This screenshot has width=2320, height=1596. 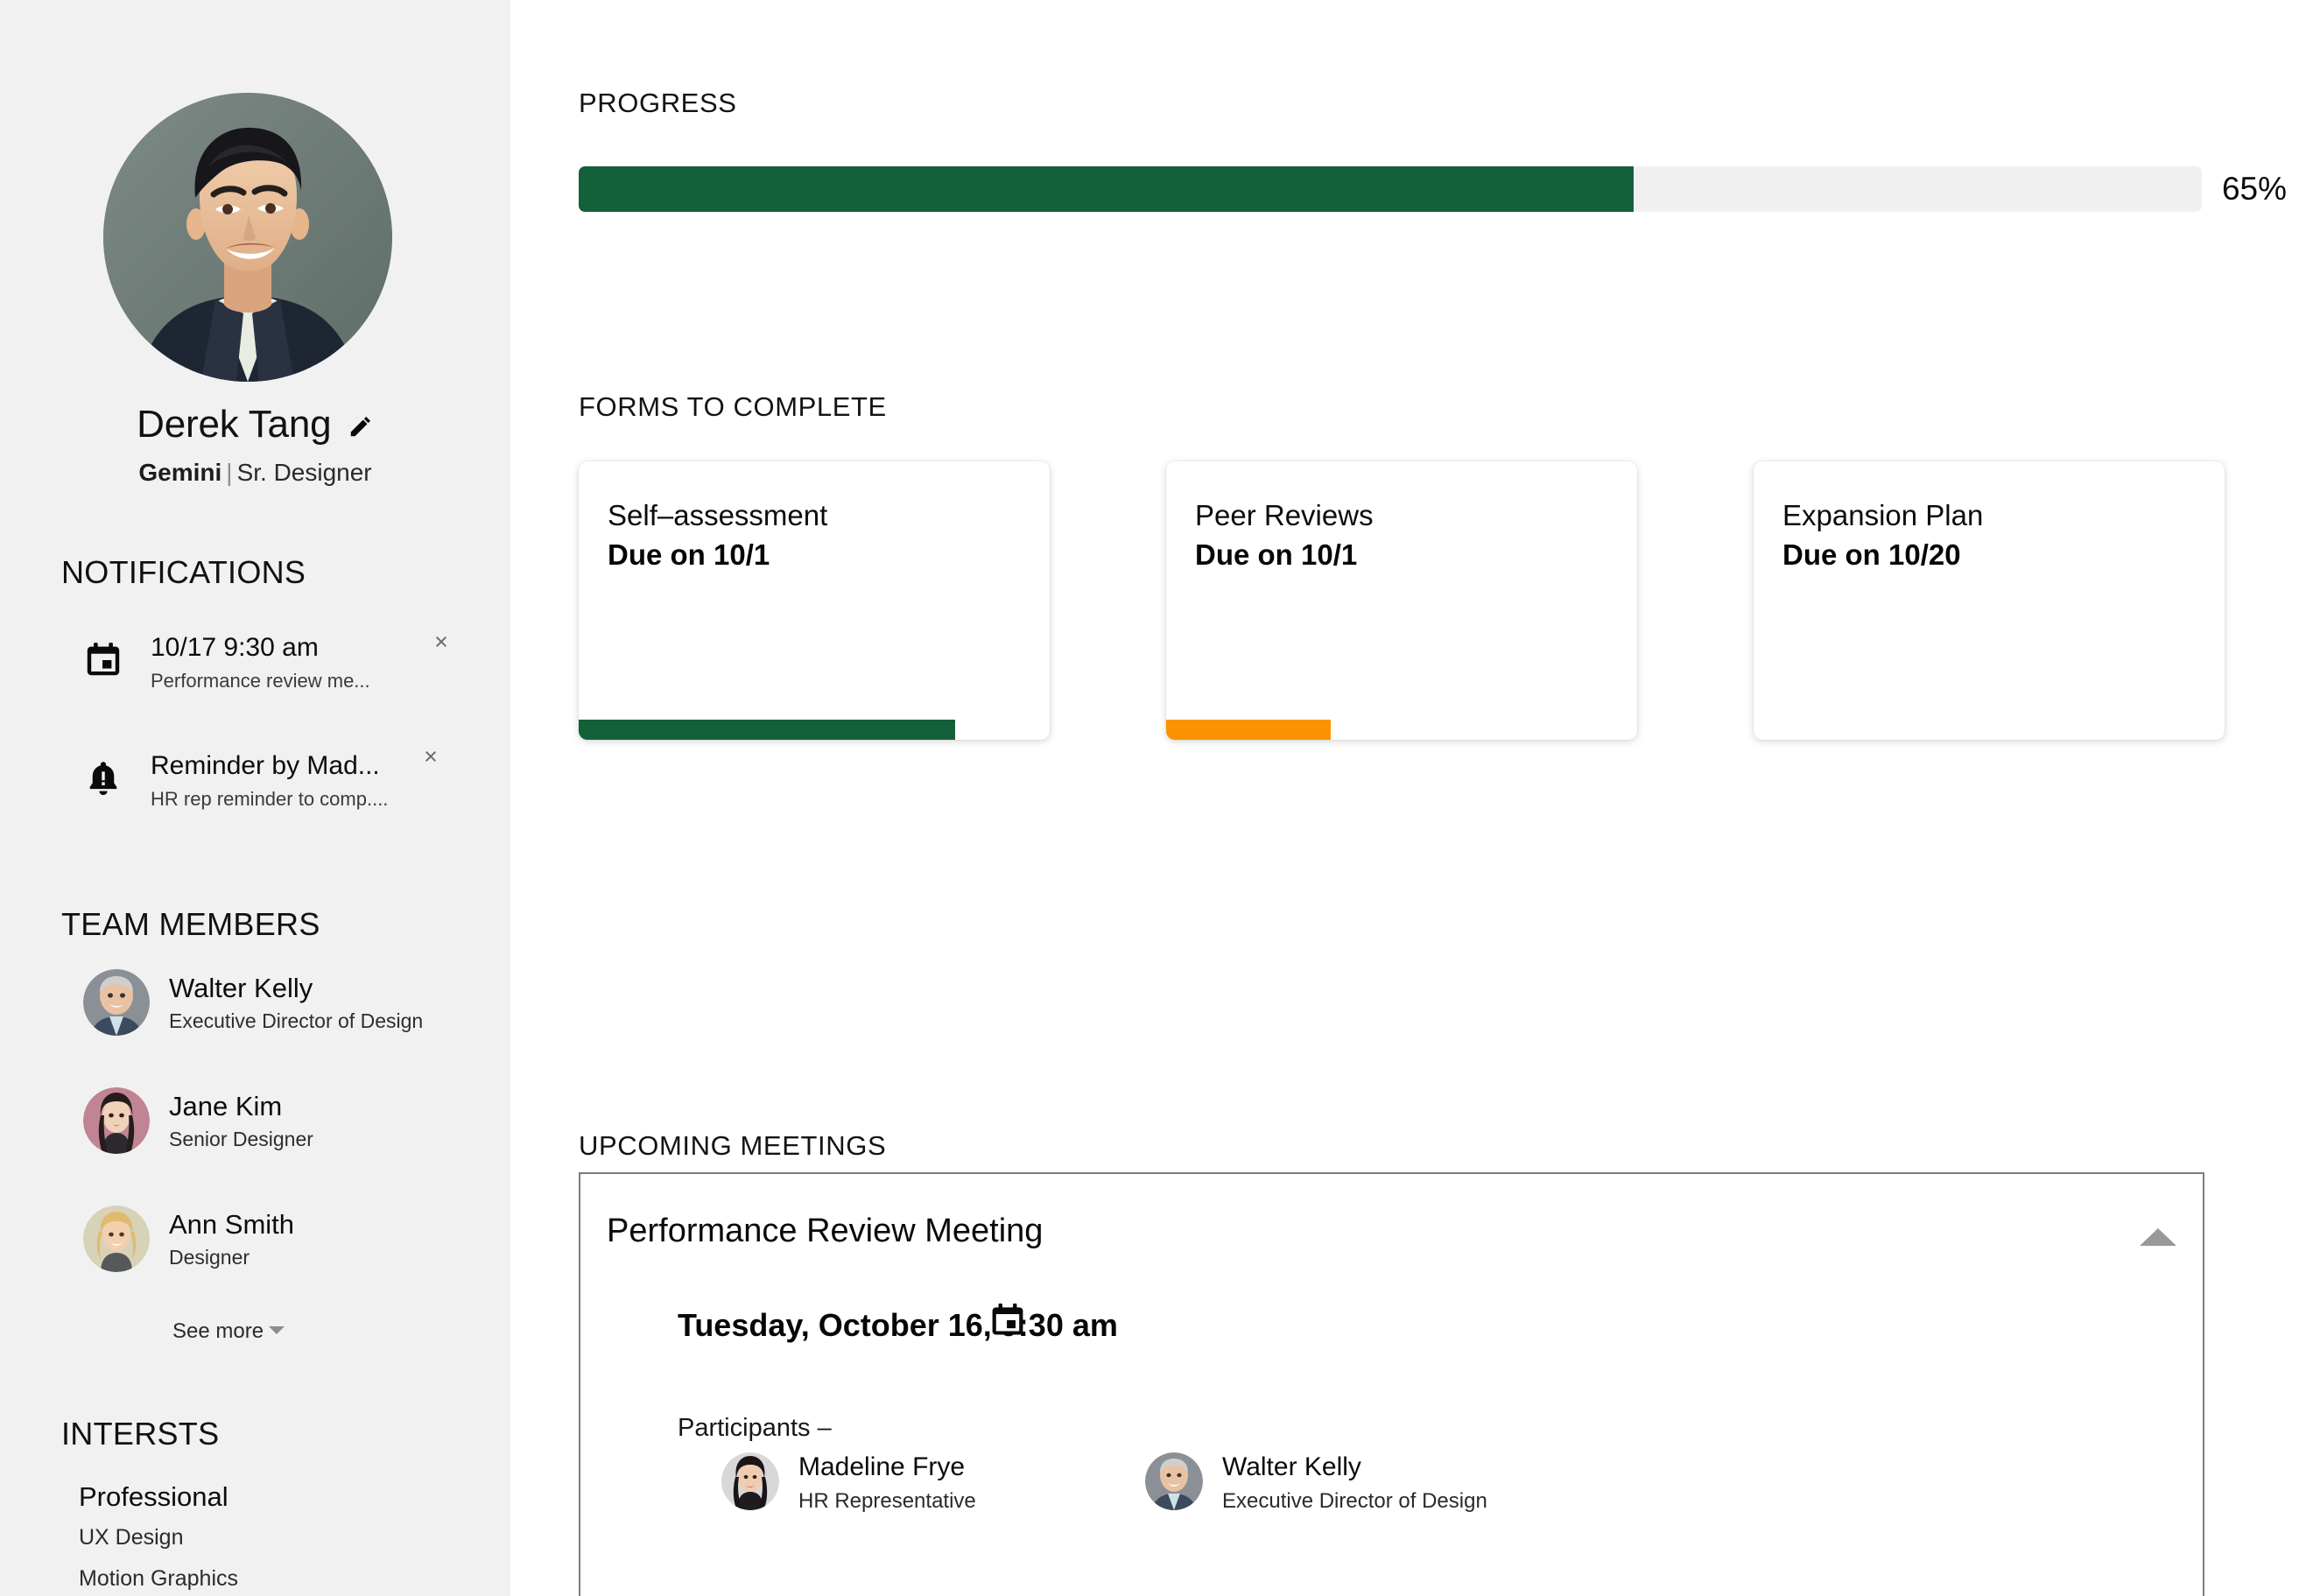 What do you see at coordinates (361, 426) in the screenshot?
I see `pencil-icon` at bounding box center [361, 426].